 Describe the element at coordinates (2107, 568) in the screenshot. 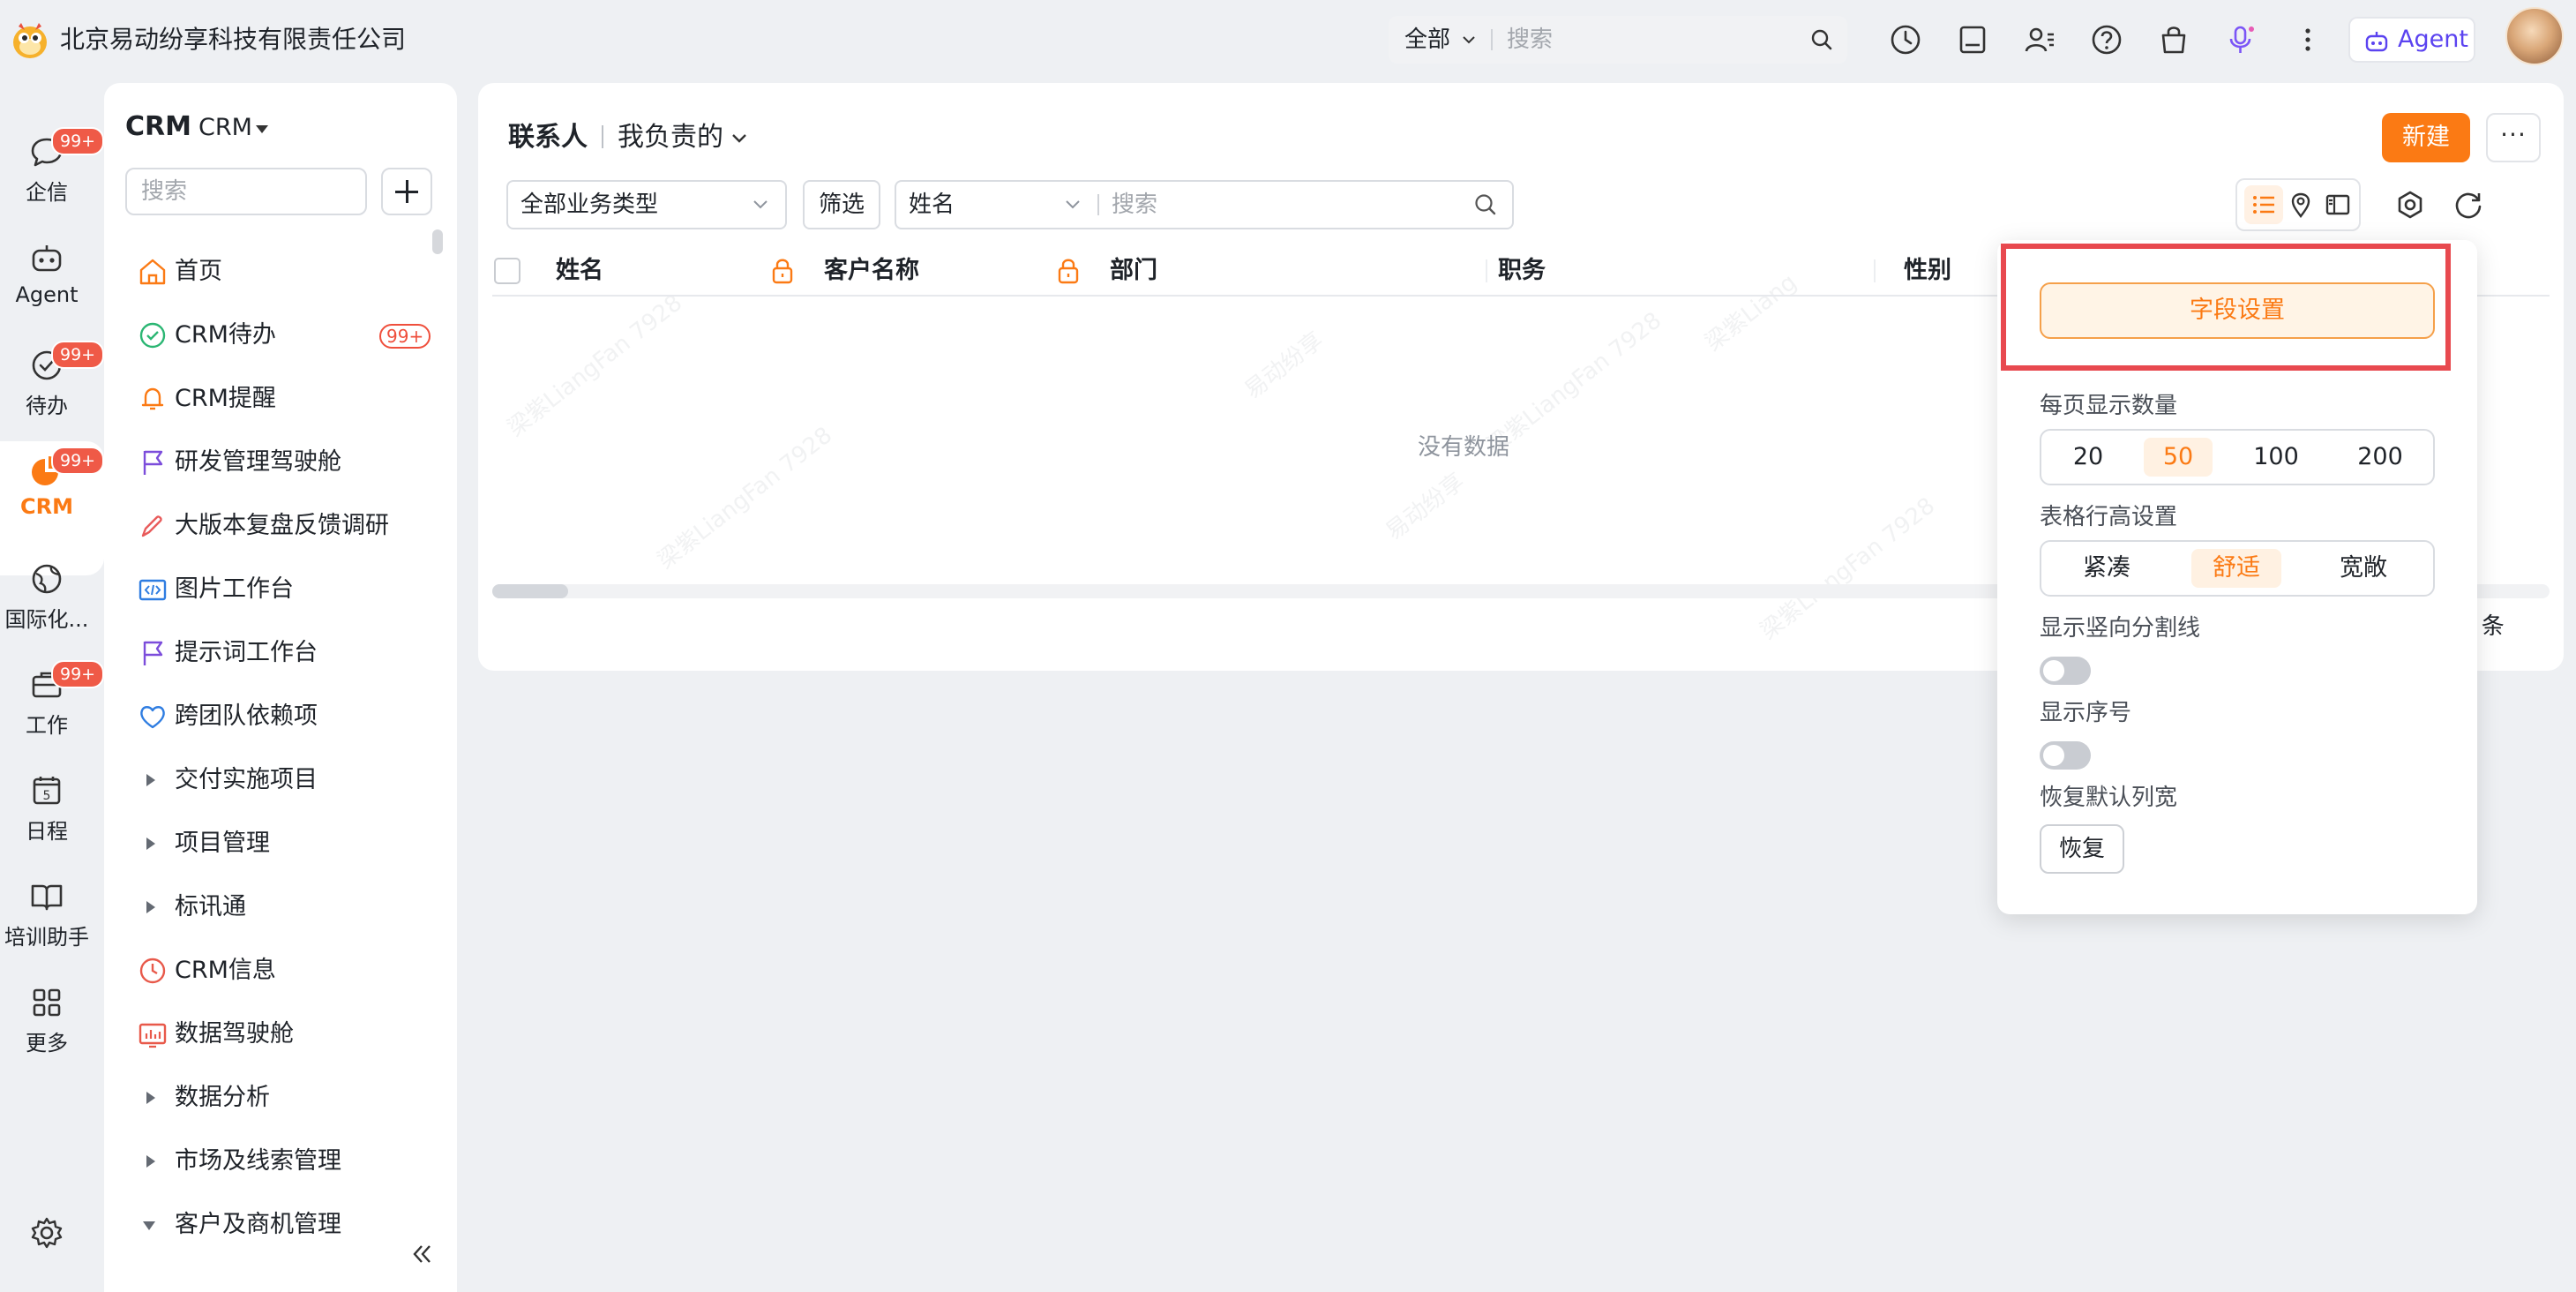

I see `row-height-option-compact: 紧凑` at that location.